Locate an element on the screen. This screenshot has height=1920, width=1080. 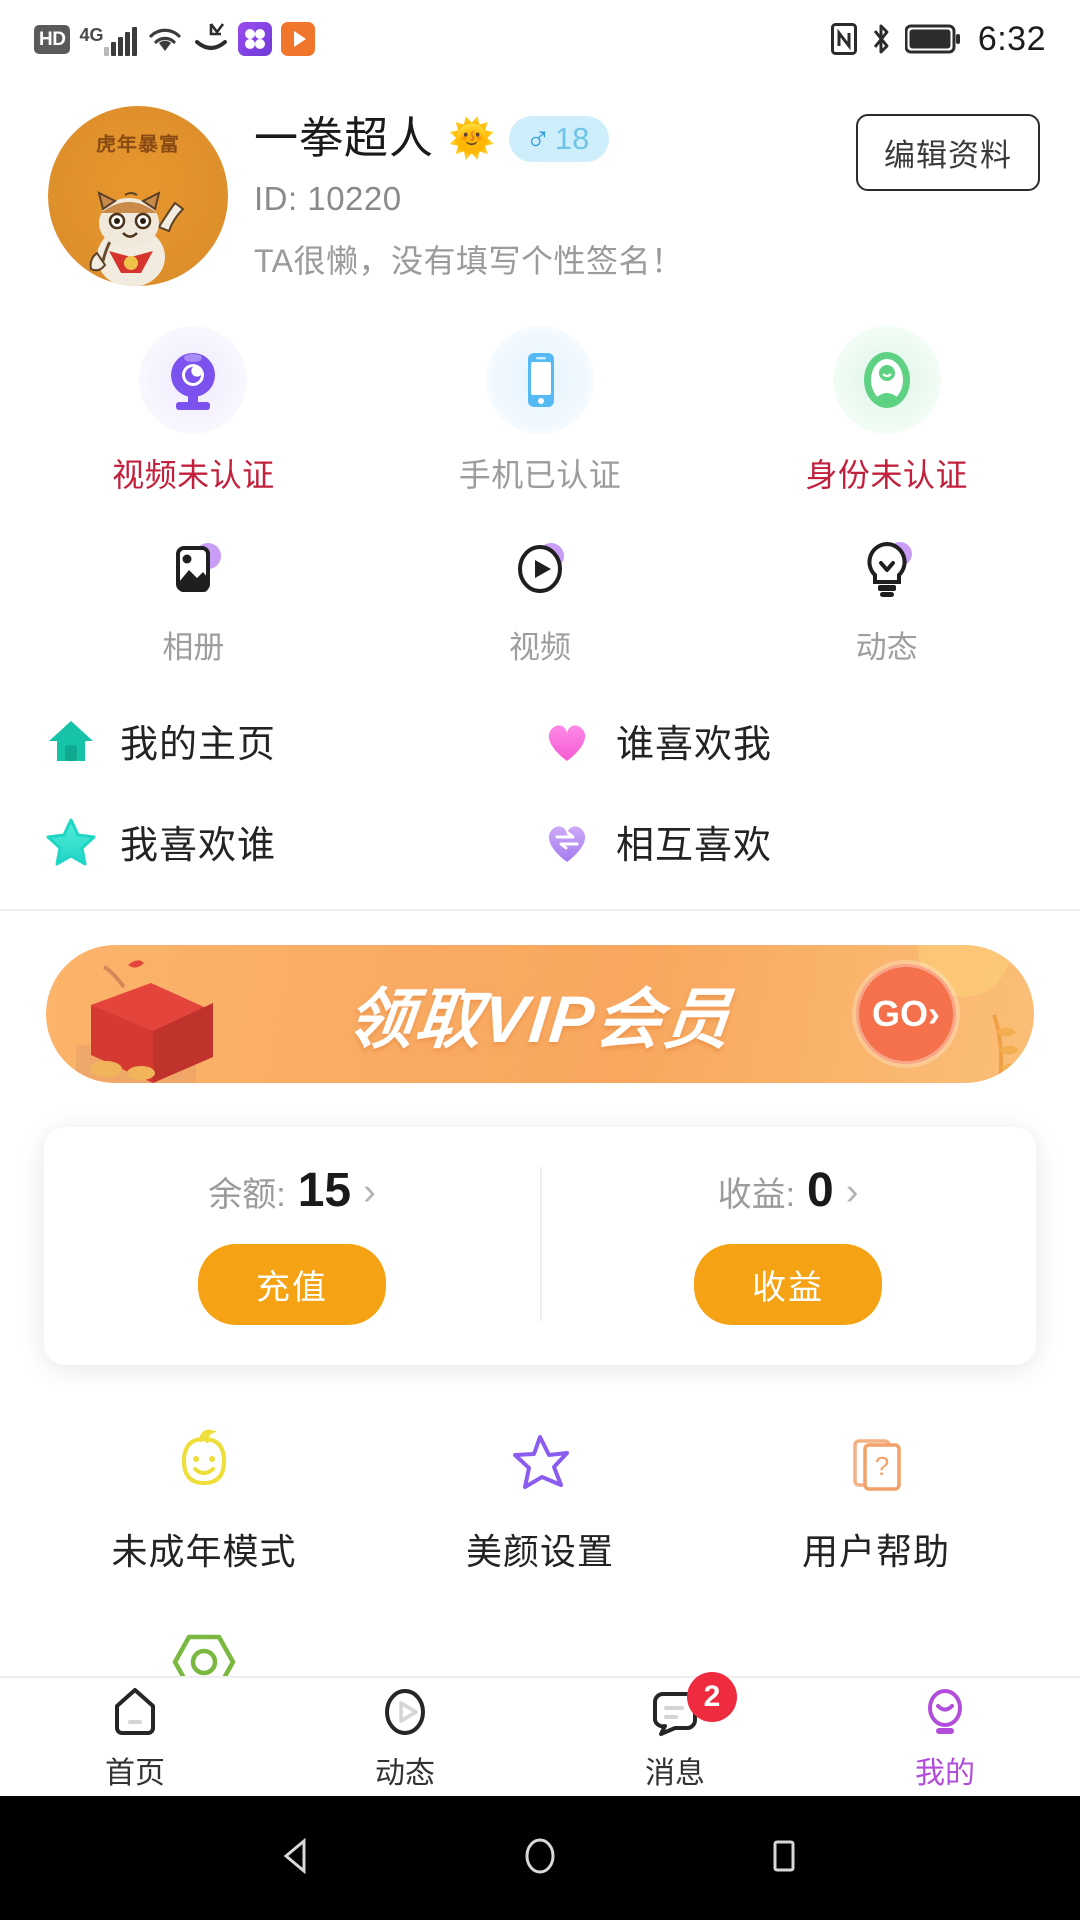
home-icon is located at coordinates (71, 741).